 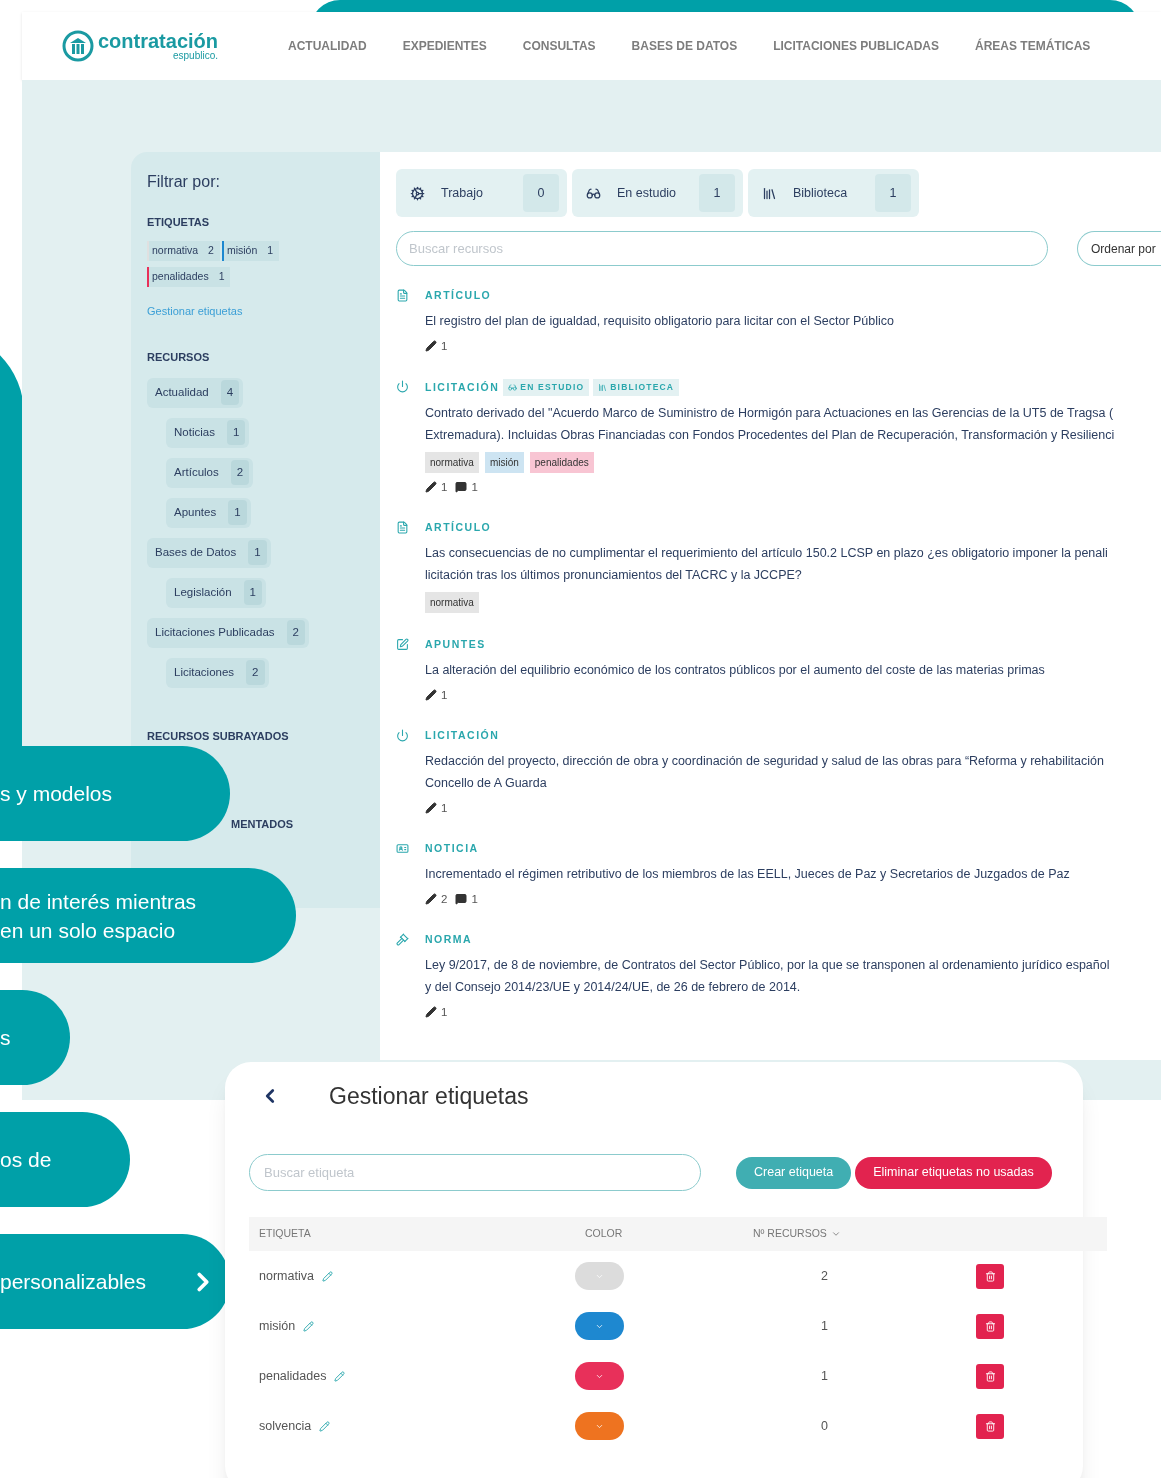 I want to click on tag-name: solvencia, so click(x=285, y=1426).